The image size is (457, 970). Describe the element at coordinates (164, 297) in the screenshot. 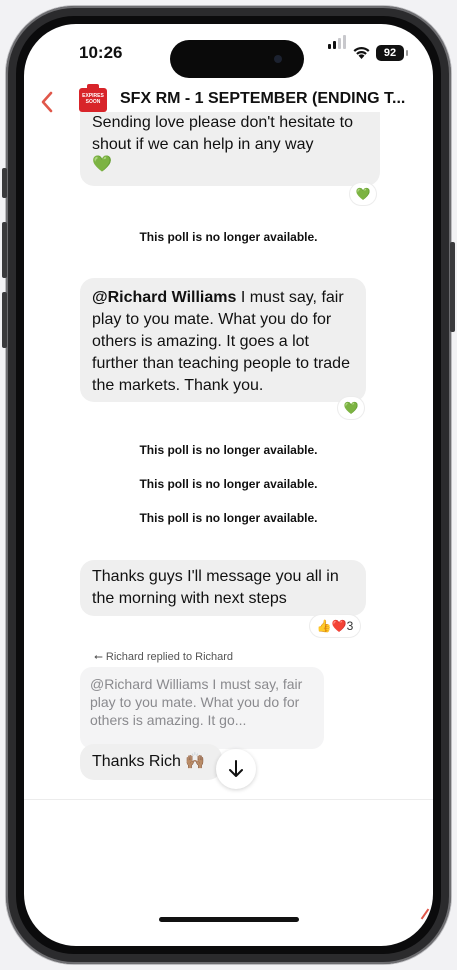

I see `mention: @Richard Williams` at that location.